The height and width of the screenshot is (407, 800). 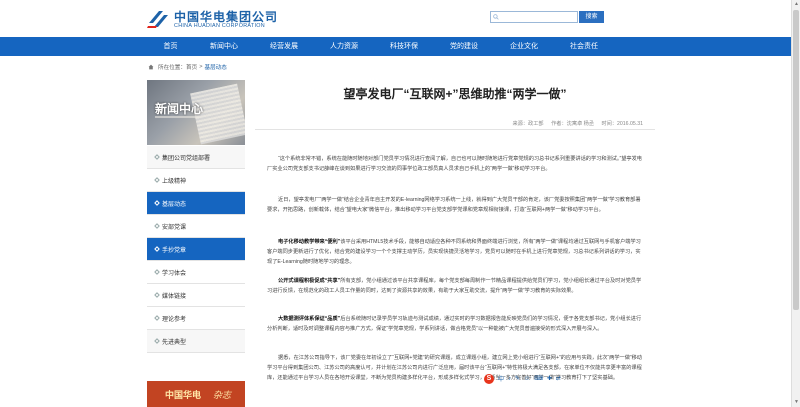 I want to click on nav-item-tech: 科技环保, so click(x=404, y=46).